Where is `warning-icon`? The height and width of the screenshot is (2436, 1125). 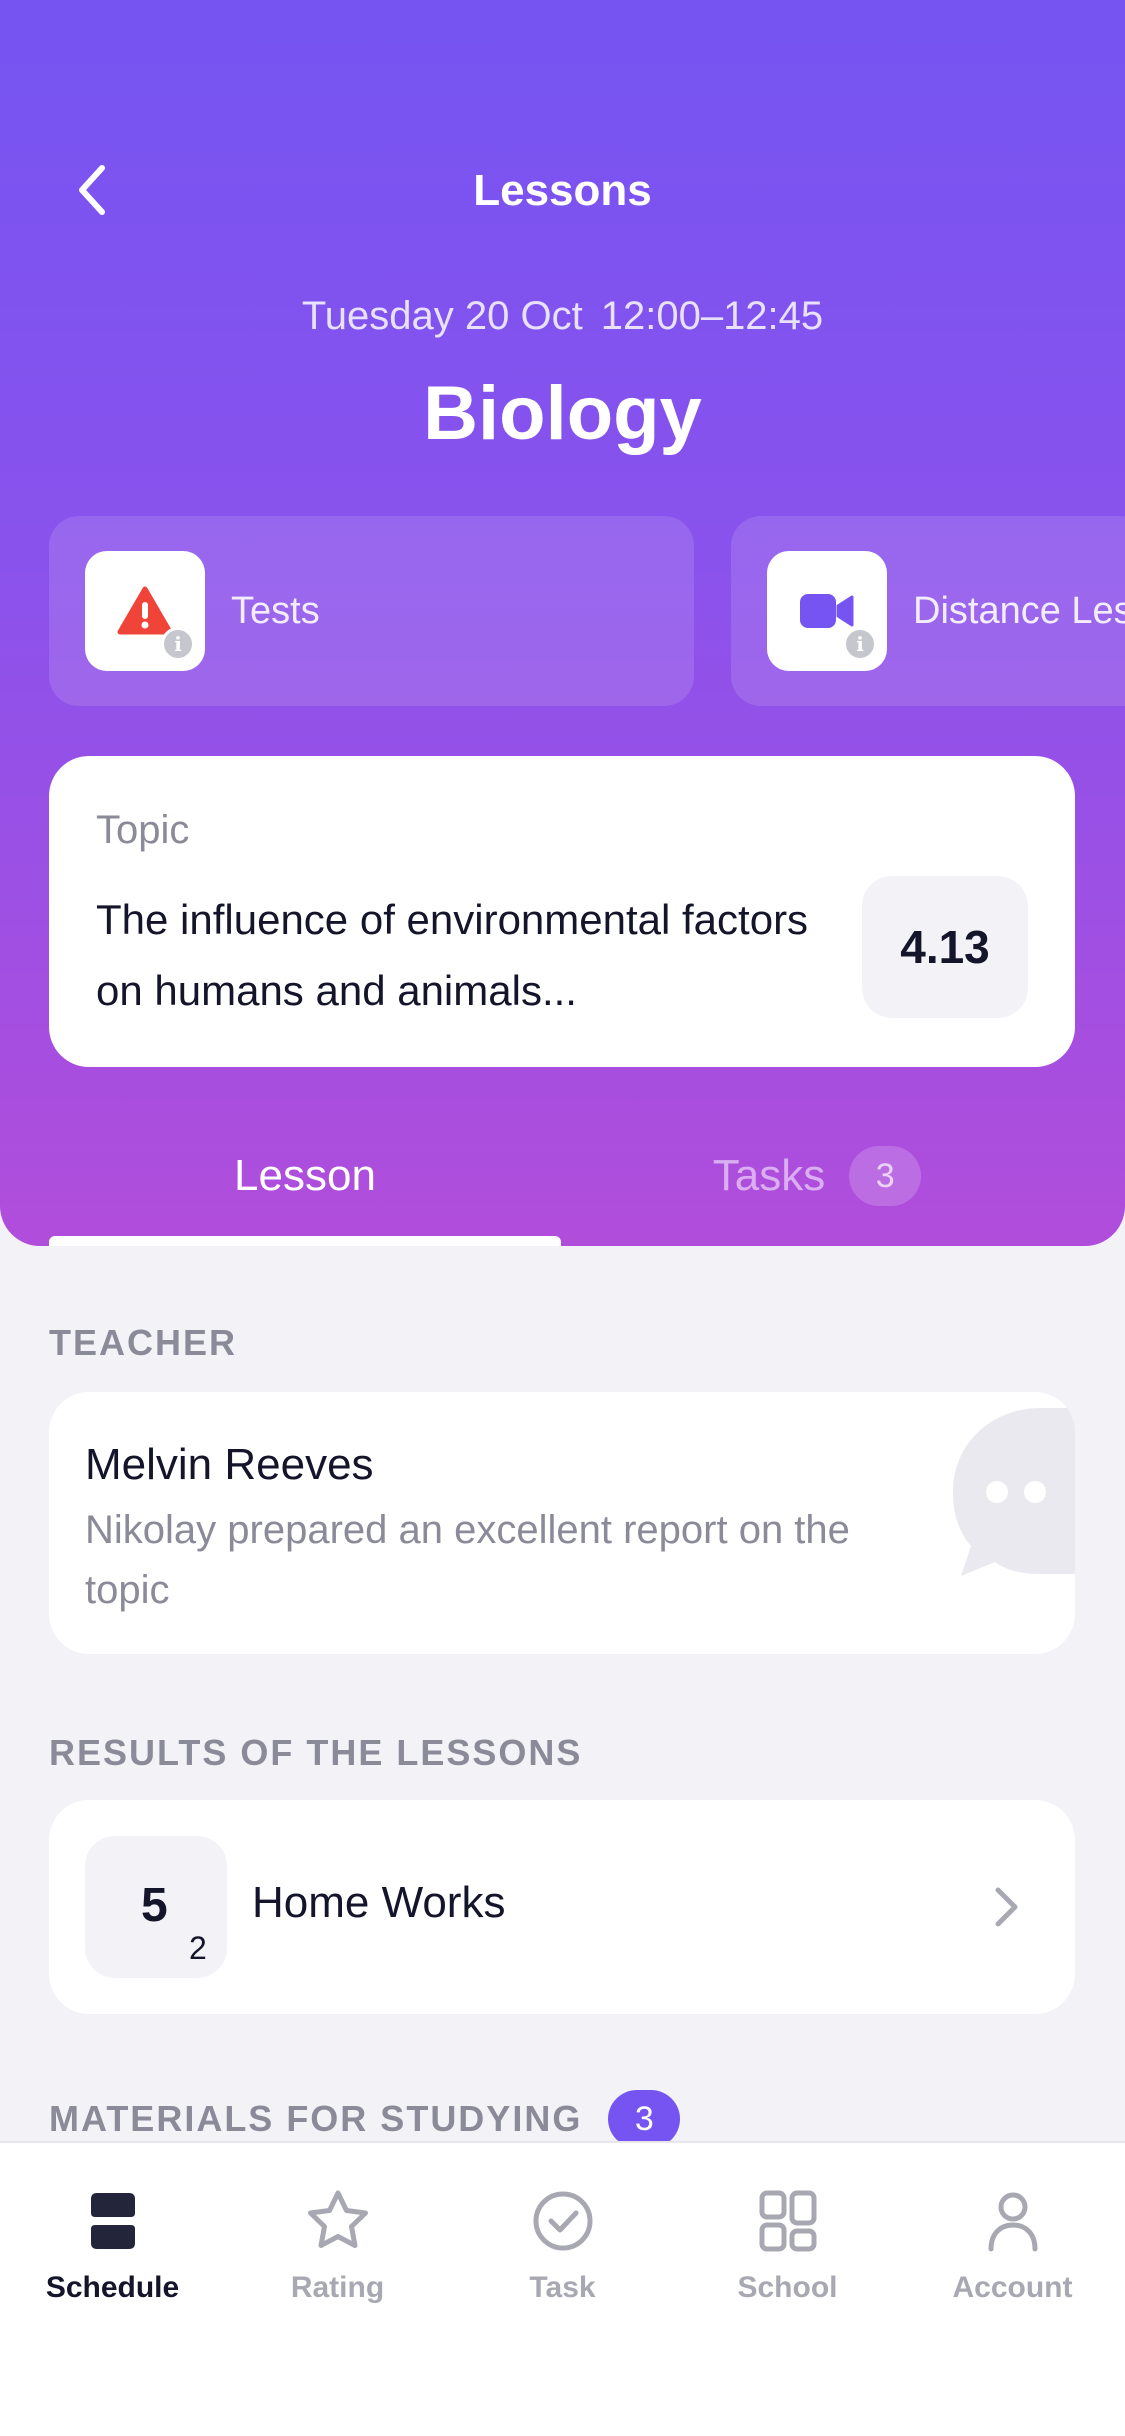
warning-icon is located at coordinates (145, 610).